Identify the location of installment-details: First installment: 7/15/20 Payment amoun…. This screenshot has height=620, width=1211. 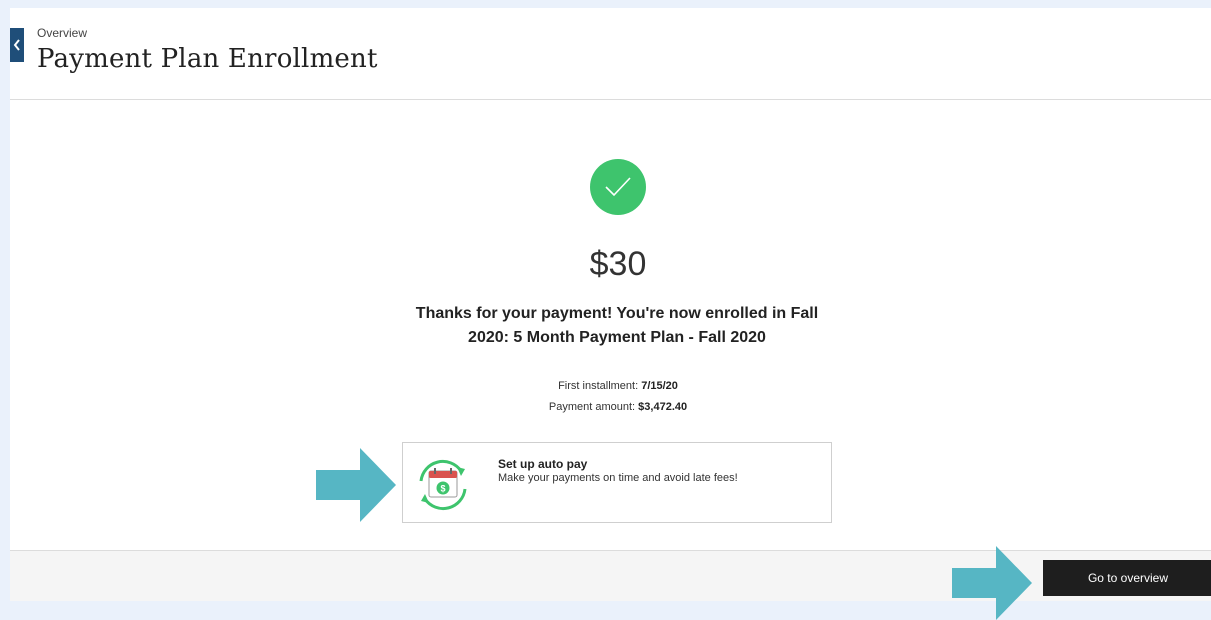
(610, 397).